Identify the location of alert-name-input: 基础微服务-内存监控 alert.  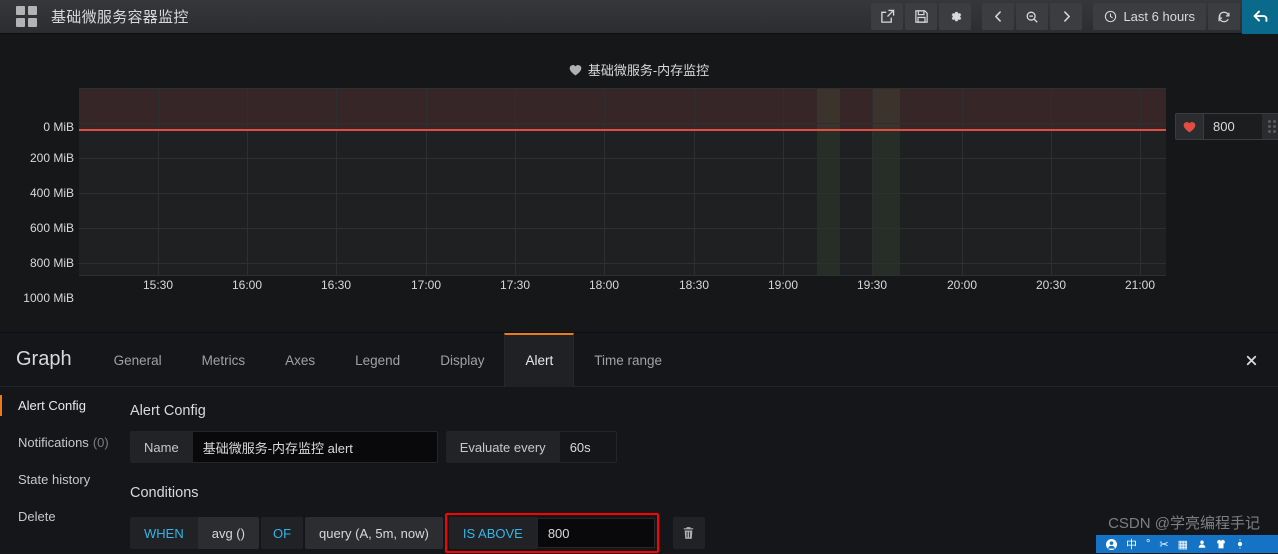
(315, 447).